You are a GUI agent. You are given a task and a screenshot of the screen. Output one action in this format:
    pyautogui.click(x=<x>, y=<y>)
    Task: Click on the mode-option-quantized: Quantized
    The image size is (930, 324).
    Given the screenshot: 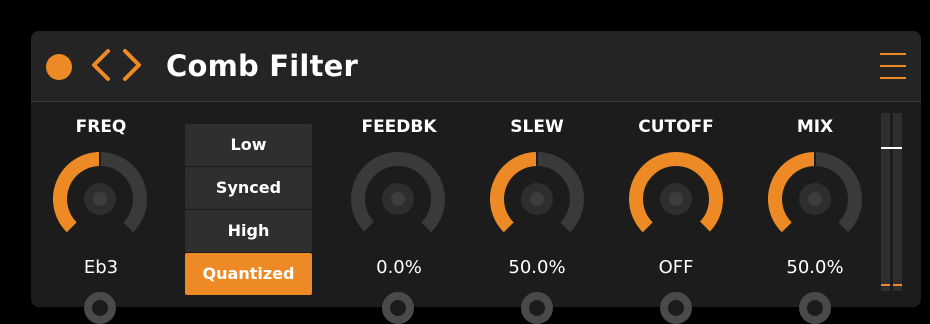 What is the action you would take?
    pyautogui.click(x=248, y=274)
    